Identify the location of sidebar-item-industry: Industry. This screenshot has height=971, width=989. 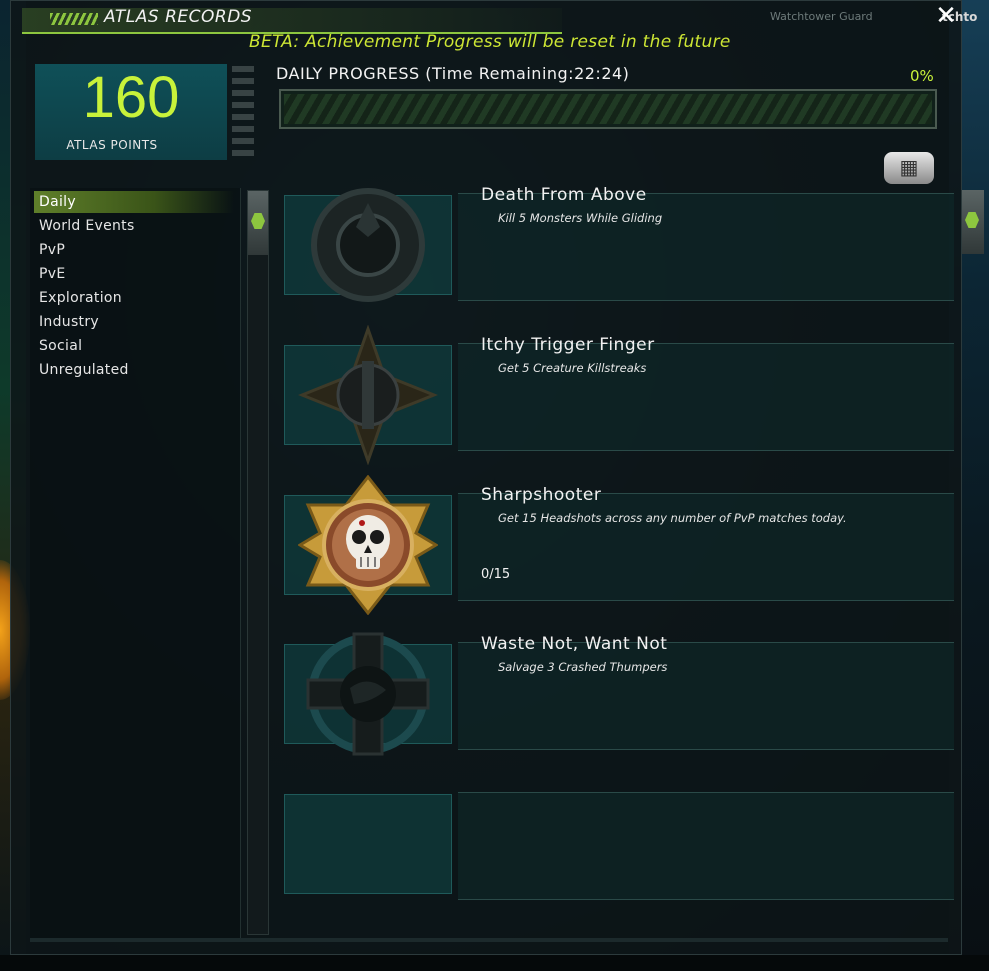
(134, 322).